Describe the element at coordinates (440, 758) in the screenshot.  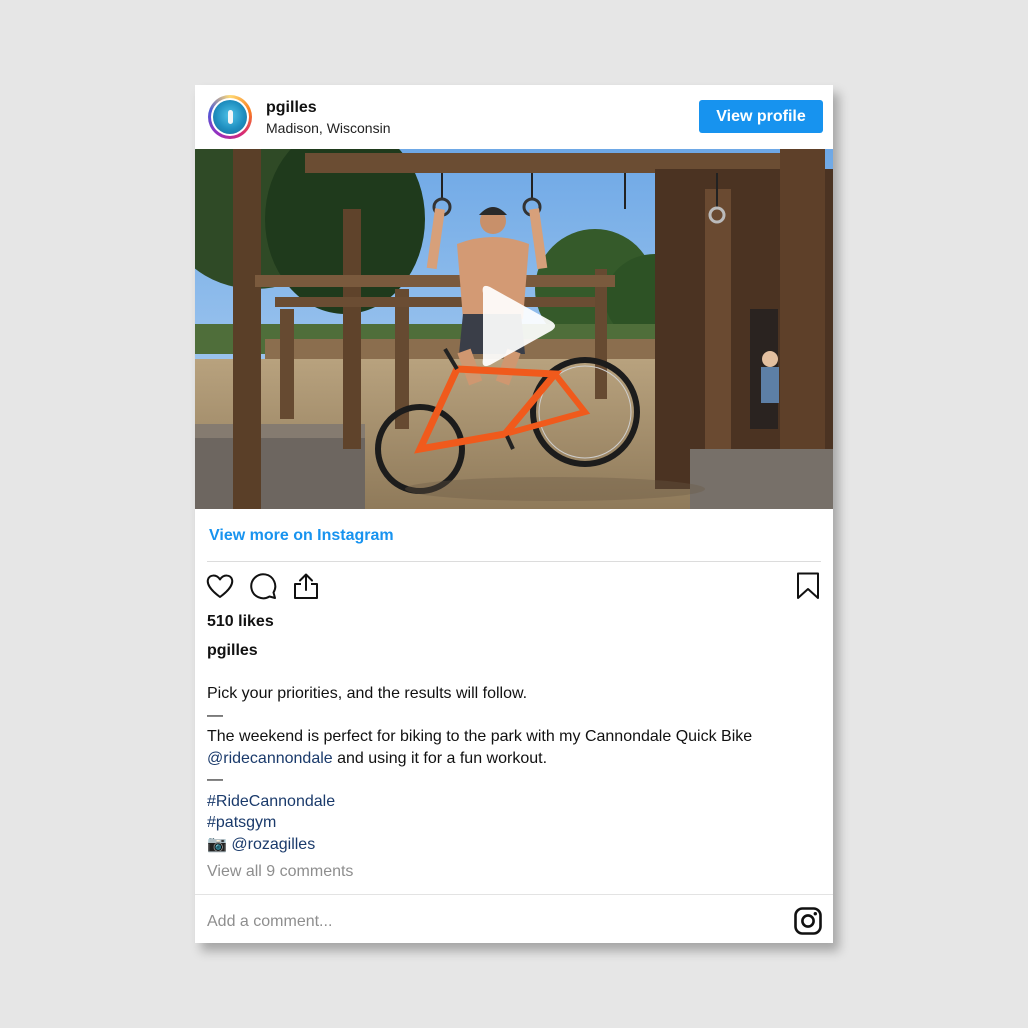
I see `caption-text: and using it for a fun workout.` at that location.